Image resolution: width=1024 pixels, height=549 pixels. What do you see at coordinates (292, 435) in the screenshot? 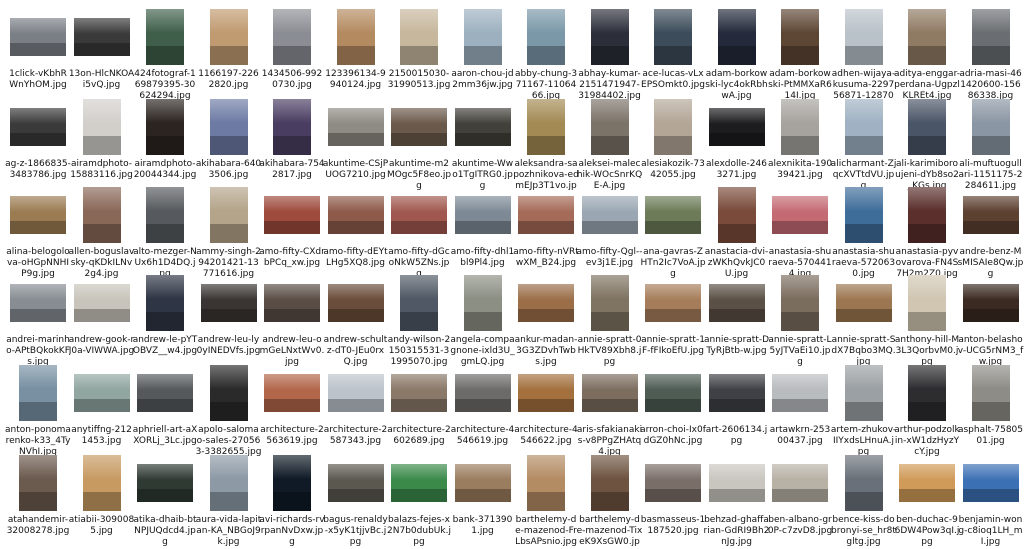
I see `file-name: architecture-2563619.jpg` at bounding box center [292, 435].